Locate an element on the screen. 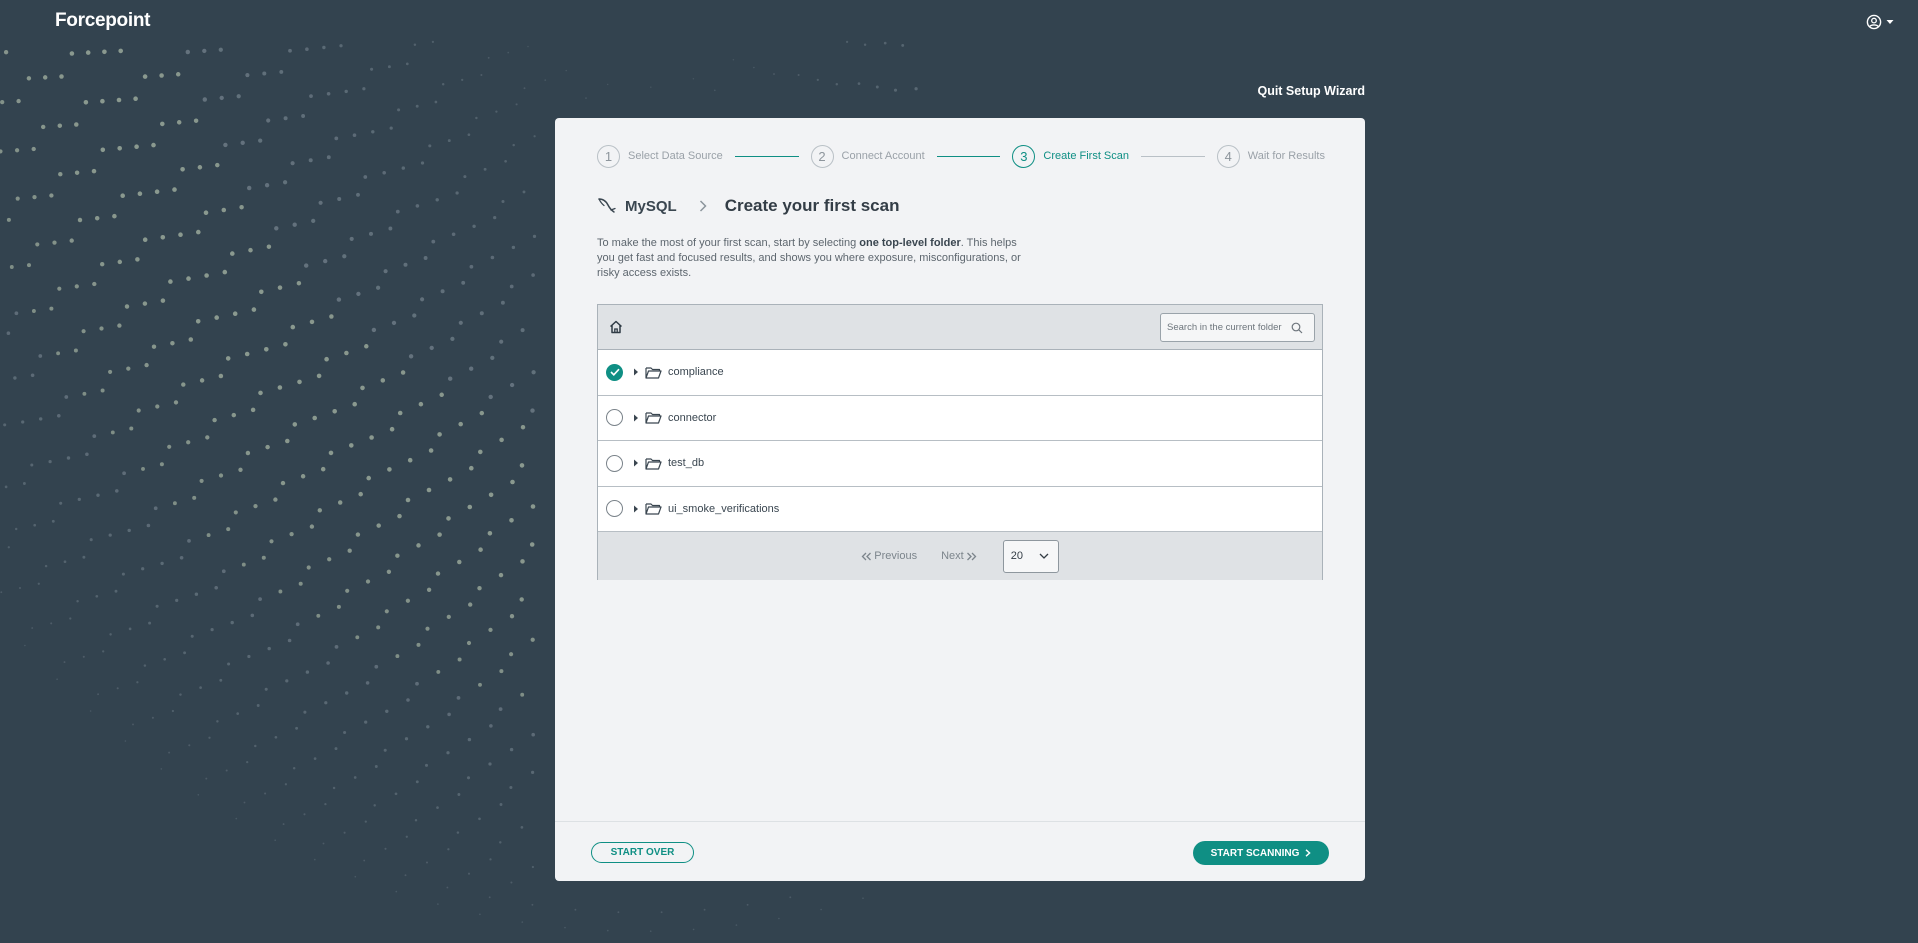  folder-name: compliance is located at coordinates (696, 372).